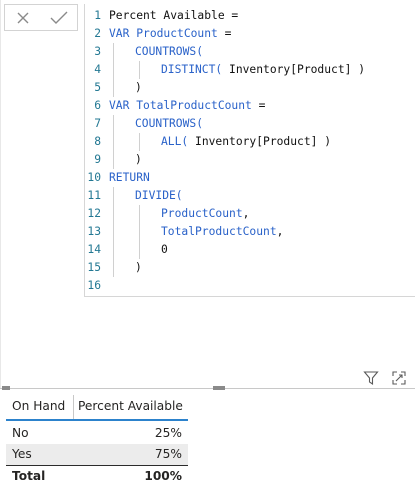 Image resolution: width=415 pixels, height=496 pixels. What do you see at coordinates (94, 249) in the screenshot?
I see `line-number: 14` at bounding box center [94, 249].